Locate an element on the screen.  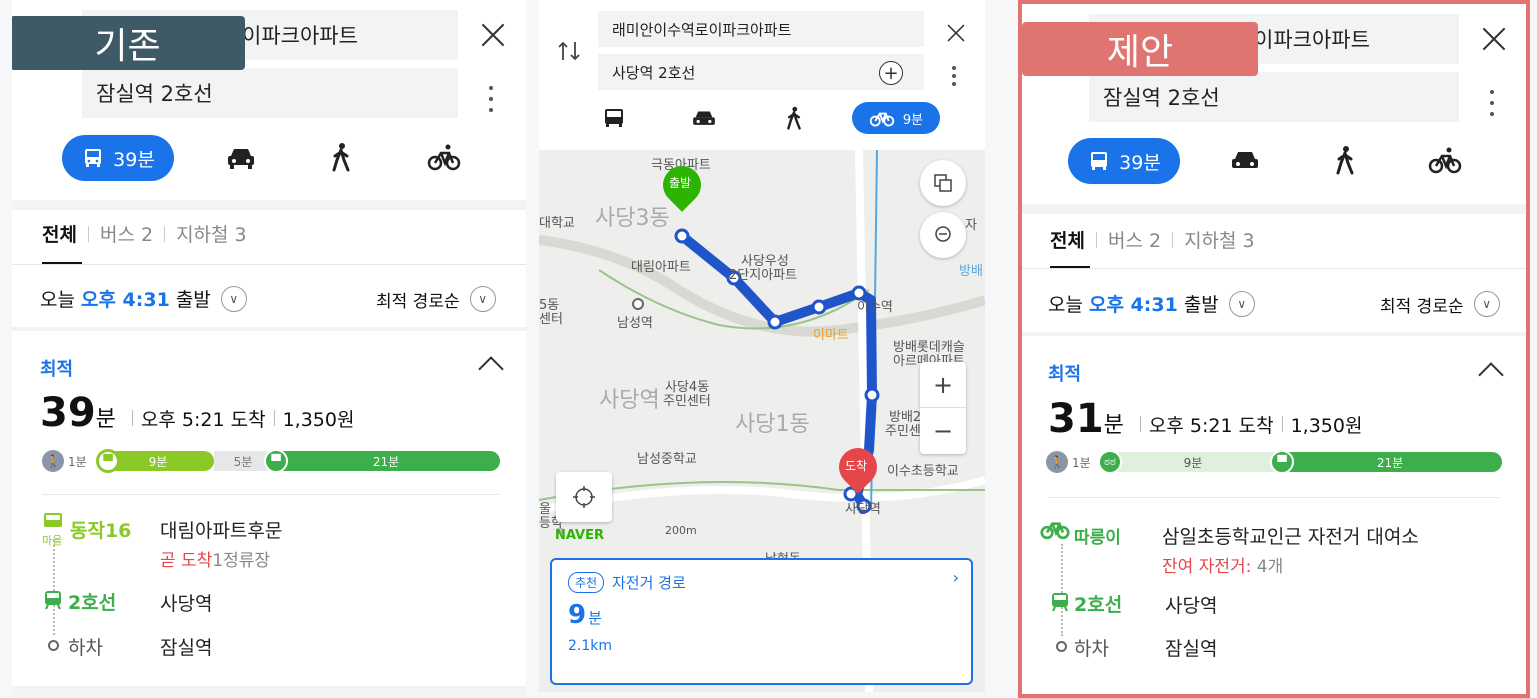
step-bus-stop: 대림아파트후문 is located at coordinates (221, 529).